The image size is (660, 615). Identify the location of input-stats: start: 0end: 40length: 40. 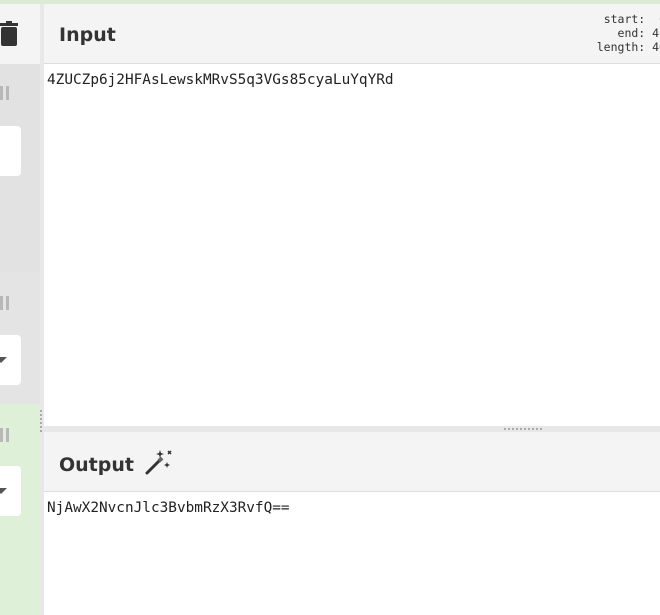
(628, 33).